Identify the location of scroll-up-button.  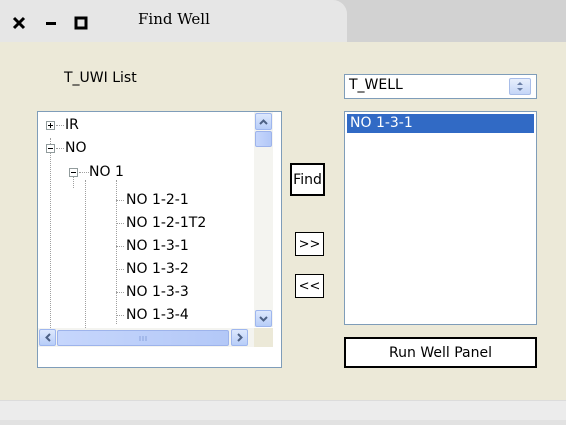
(263, 121).